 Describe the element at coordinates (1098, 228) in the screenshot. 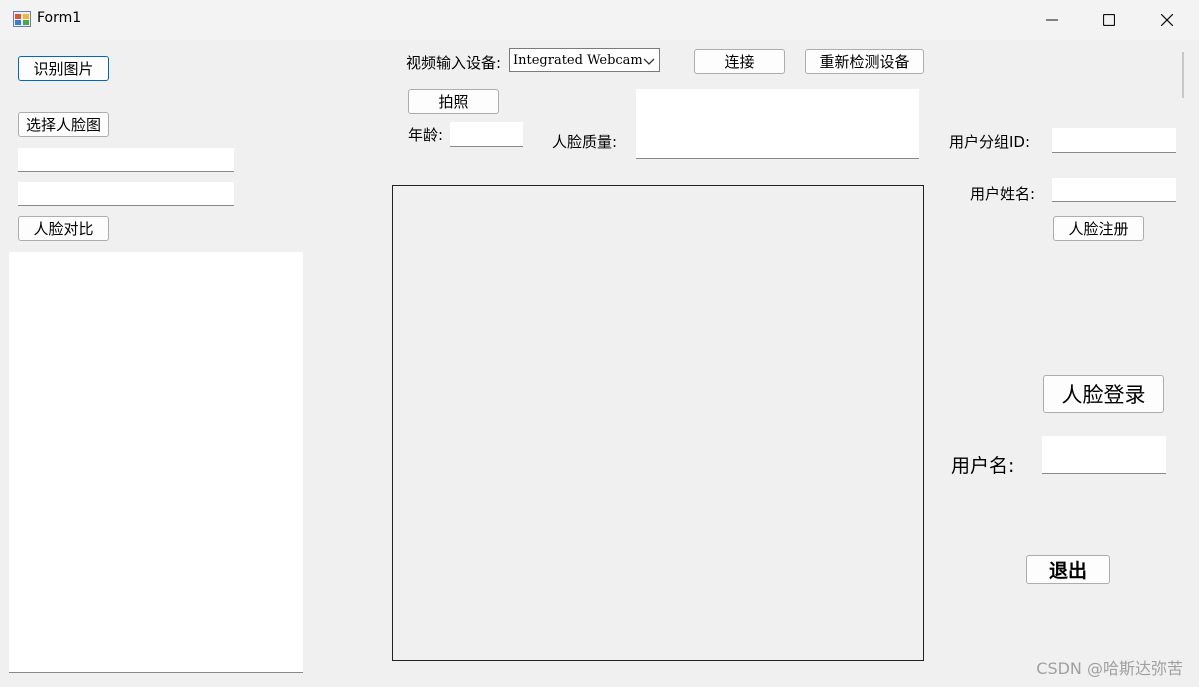

I see `face-register-button: 人脸注册` at that location.